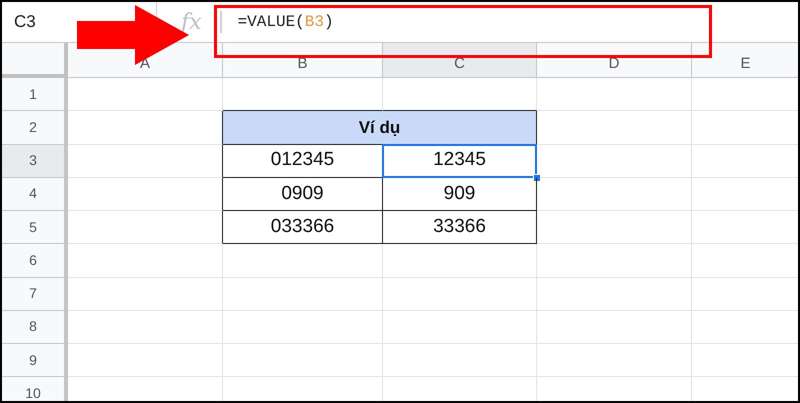 The height and width of the screenshot is (403, 800). I want to click on row-header: 6, so click(35, 261).